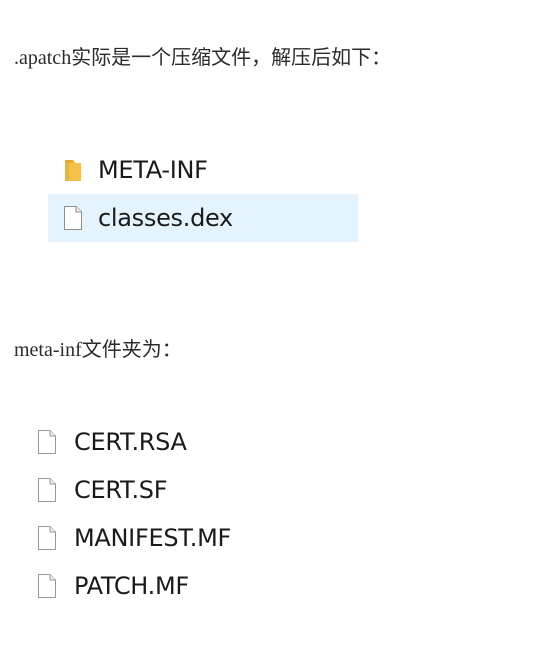 Image resolution: width=546 pixels, height=670 pixels. Describe the element at coordinates (121, 490) in the screenshot. I see `list-item-label: CERT.SF` at that location.